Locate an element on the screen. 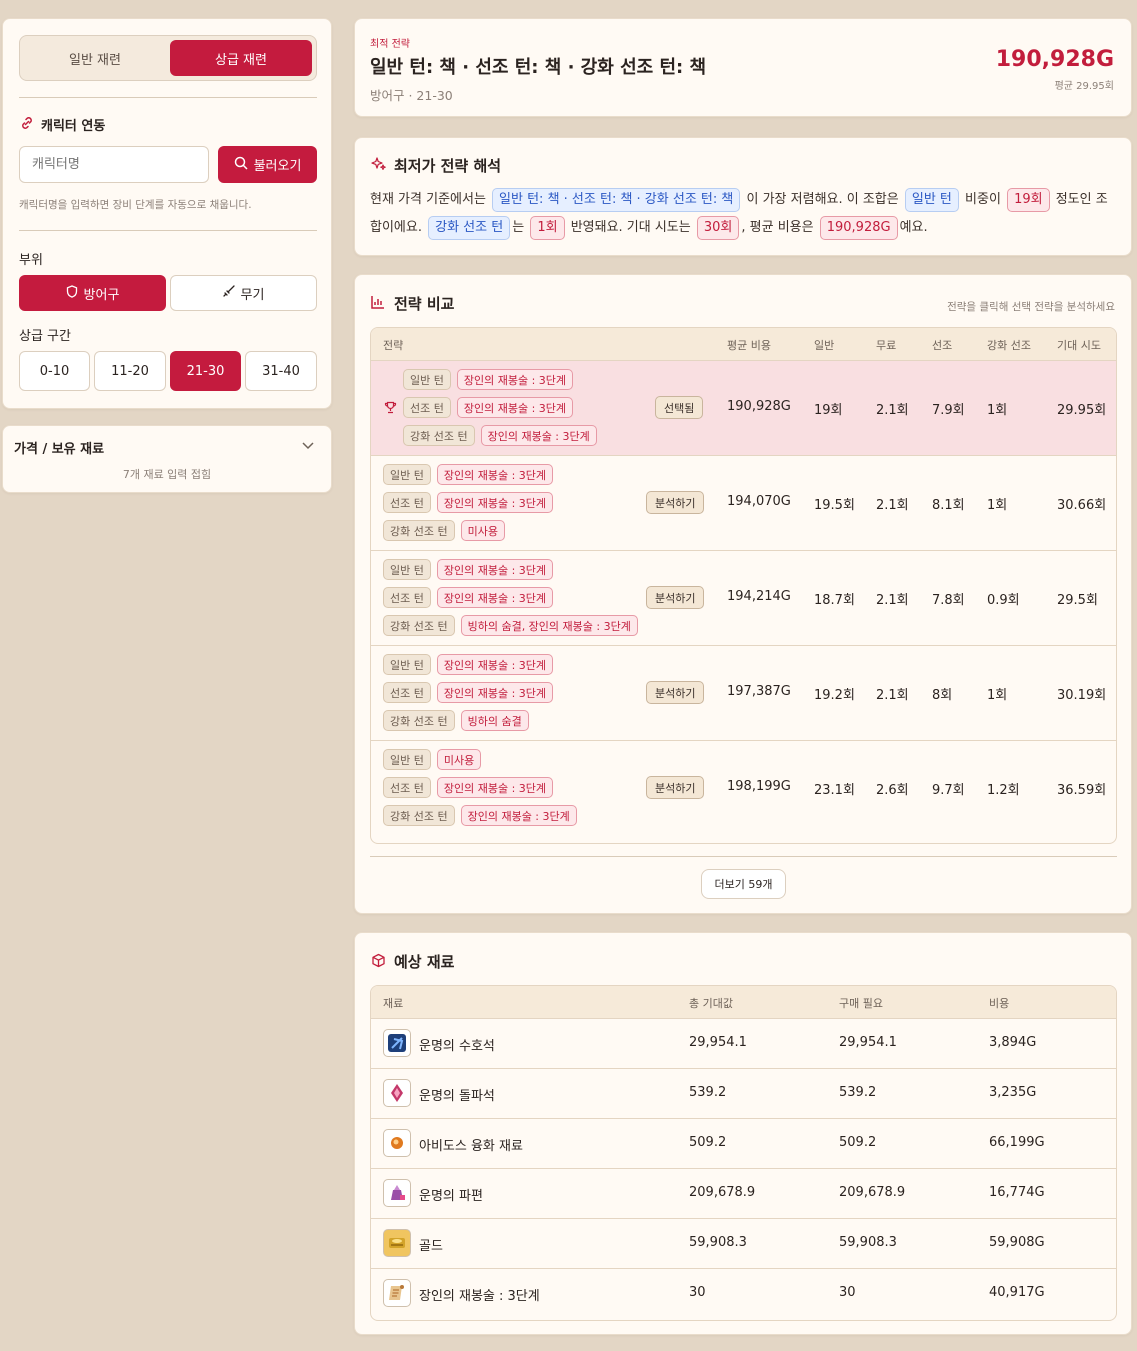  material-buy: 209,678.9 is located at coordinates (872, 1192).